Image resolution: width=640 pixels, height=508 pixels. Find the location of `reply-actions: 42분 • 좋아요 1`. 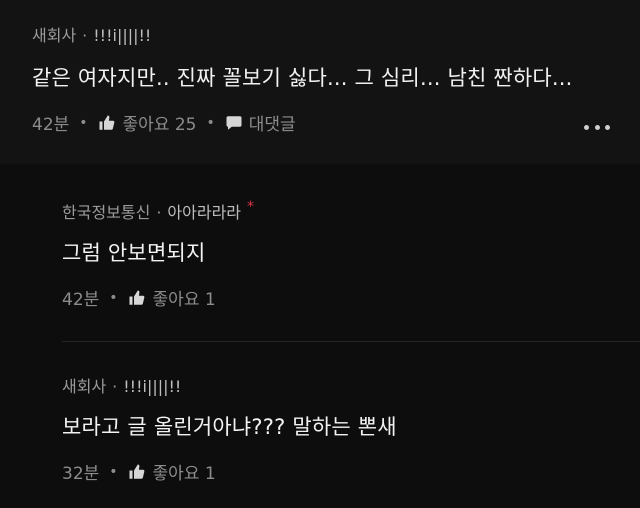

reply-actions: 42분 • 좋아요 1 is located at coordinates (139, 298).